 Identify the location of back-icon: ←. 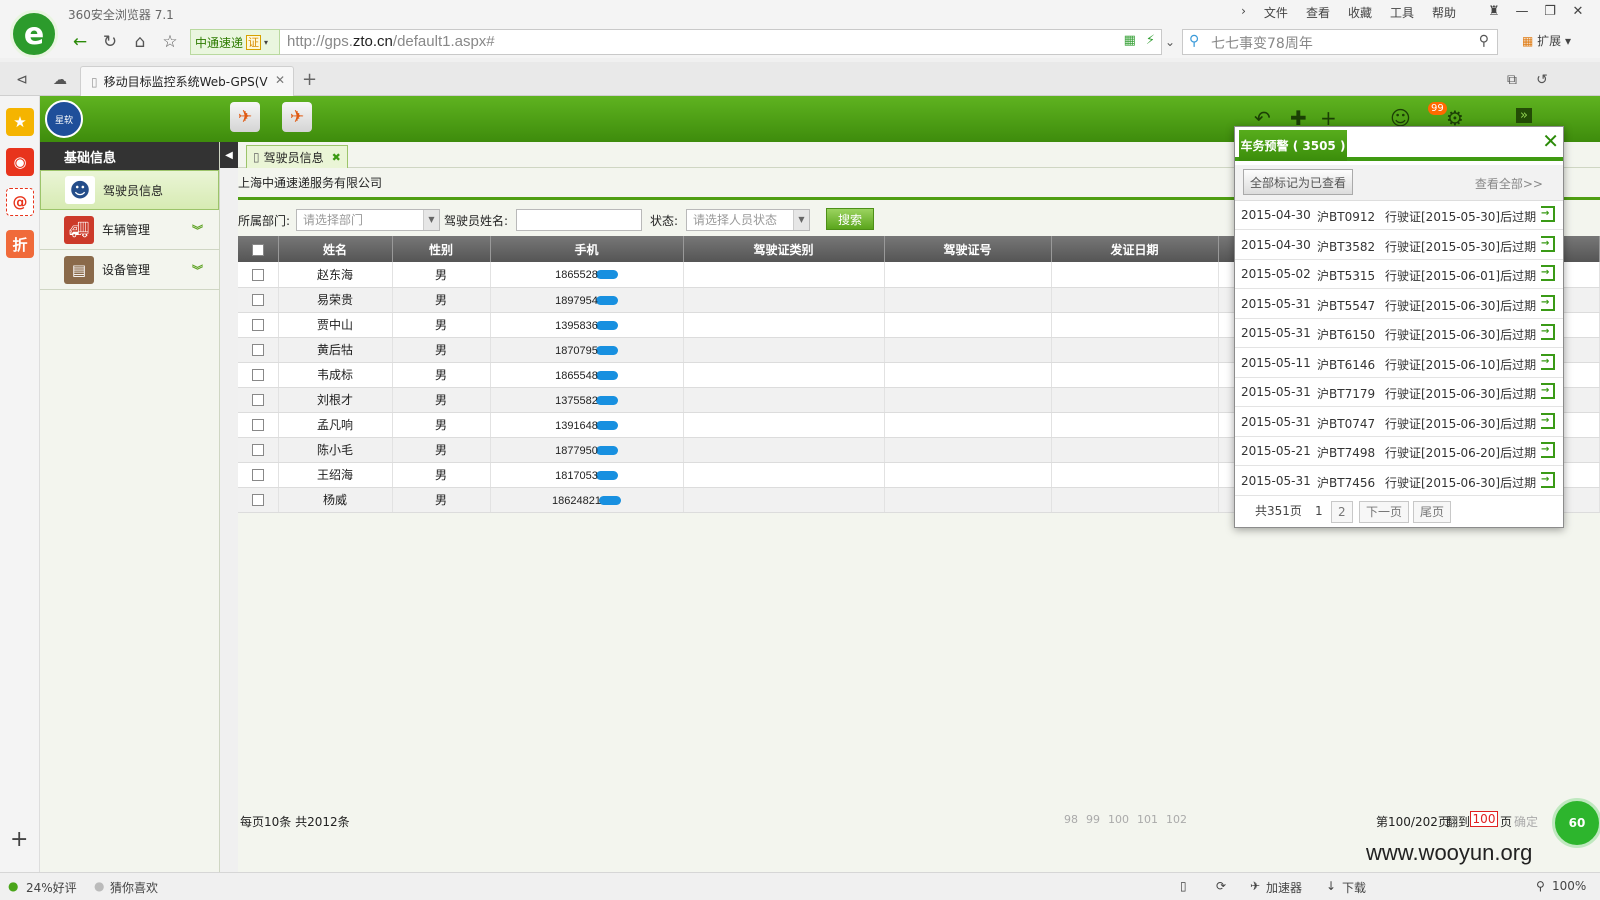
(80, 42).